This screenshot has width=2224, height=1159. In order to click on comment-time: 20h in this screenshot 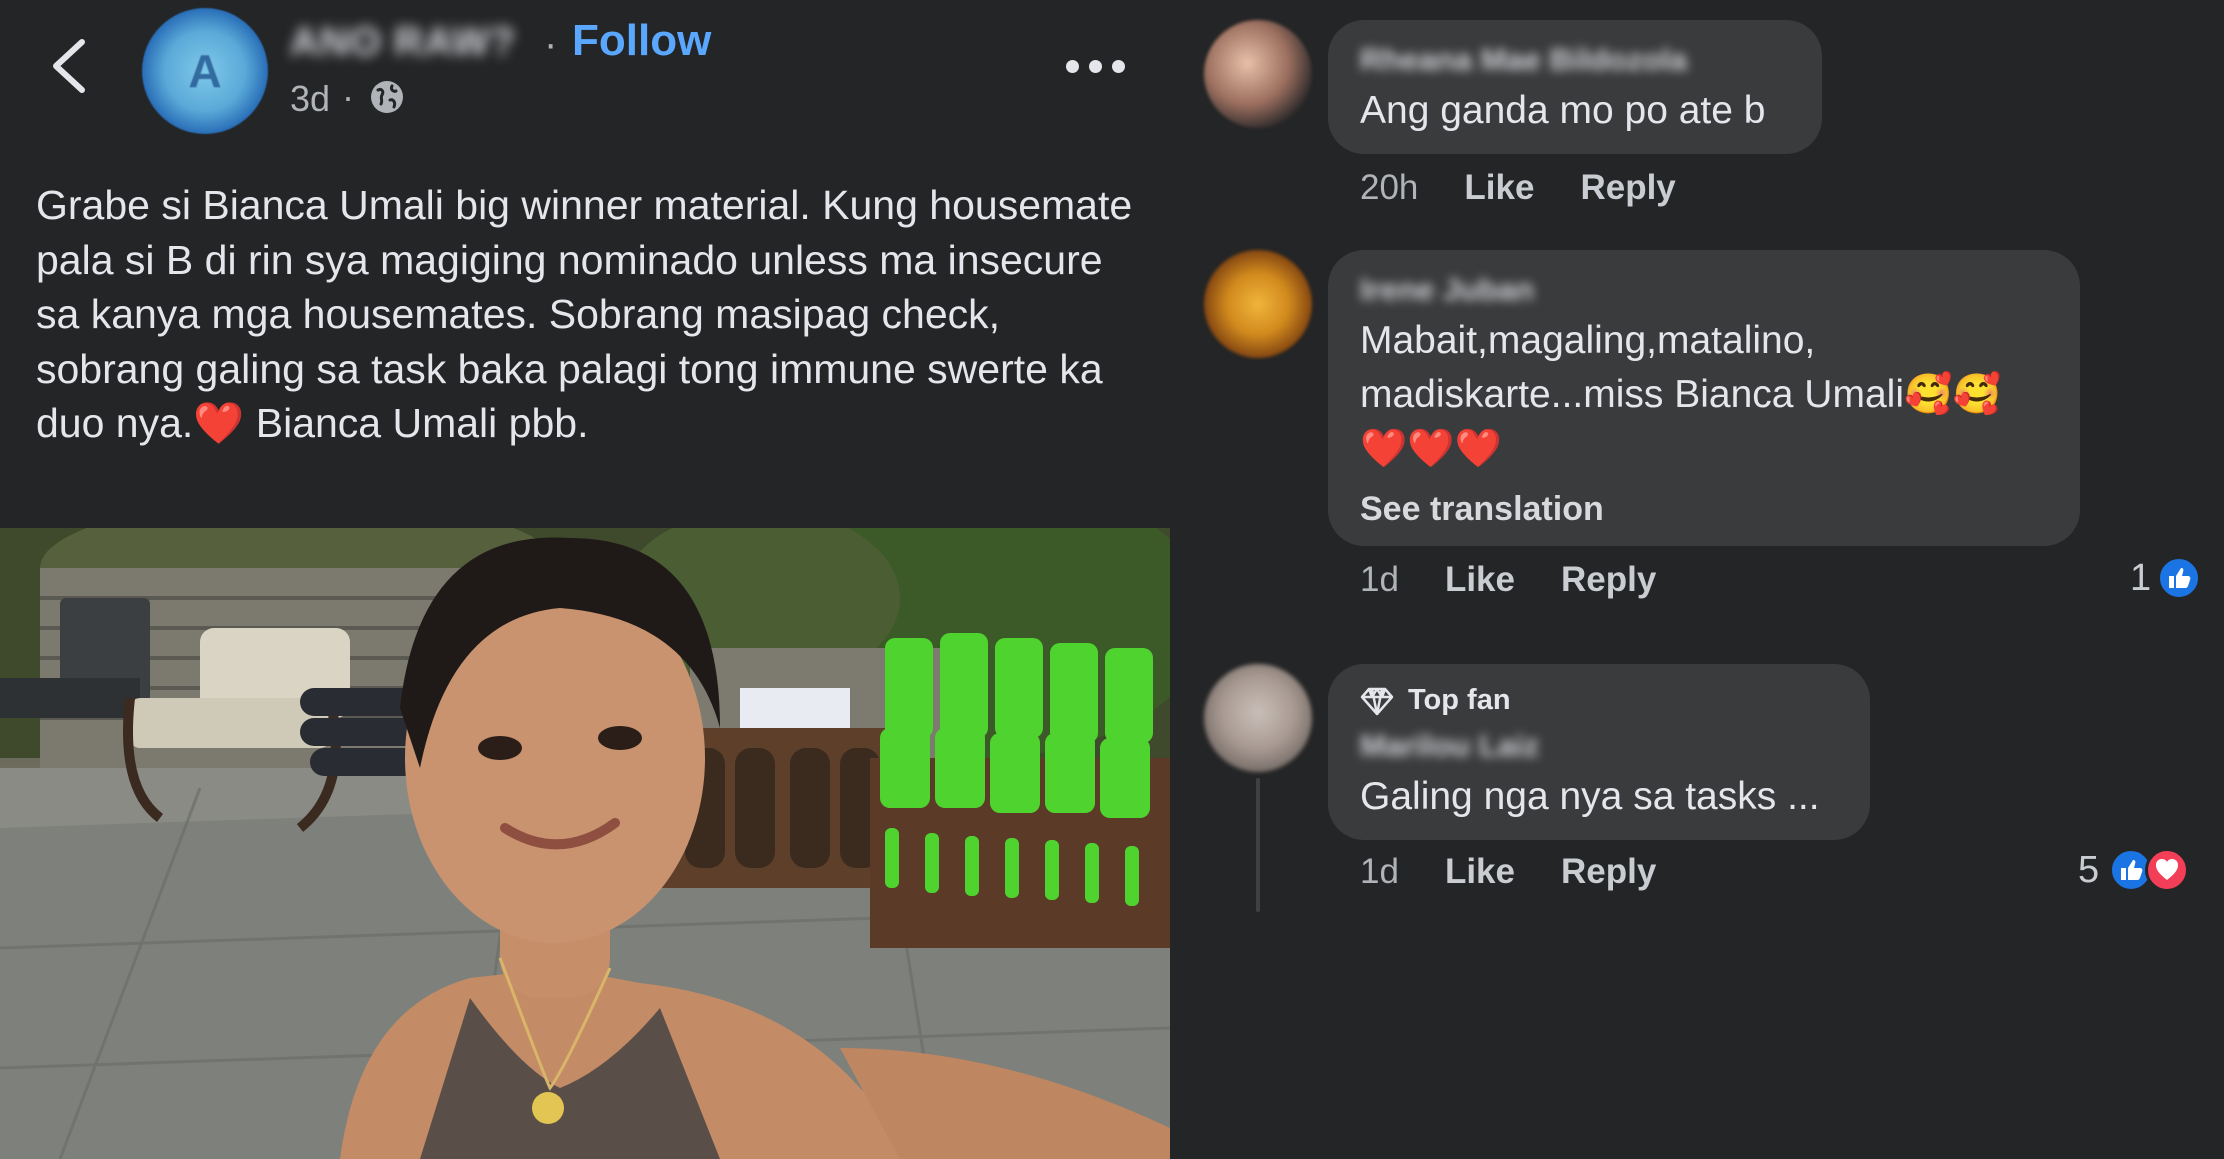, I will do `click(1389, 188)`.